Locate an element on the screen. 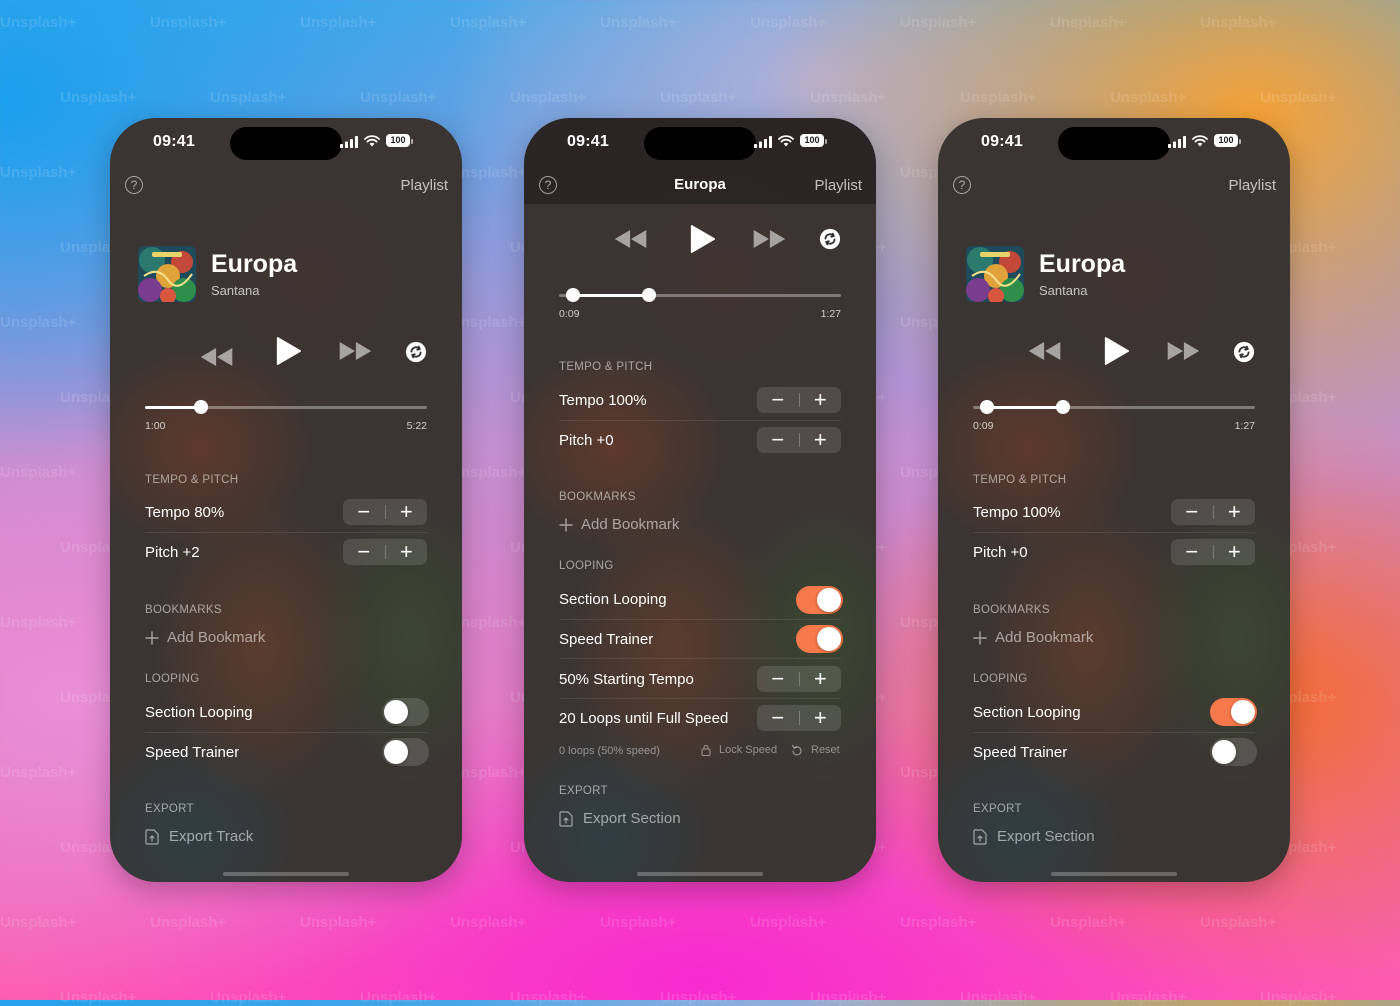 The image size is (1400, 1006). status-icons: 100 is located at coordinates (387, 141).